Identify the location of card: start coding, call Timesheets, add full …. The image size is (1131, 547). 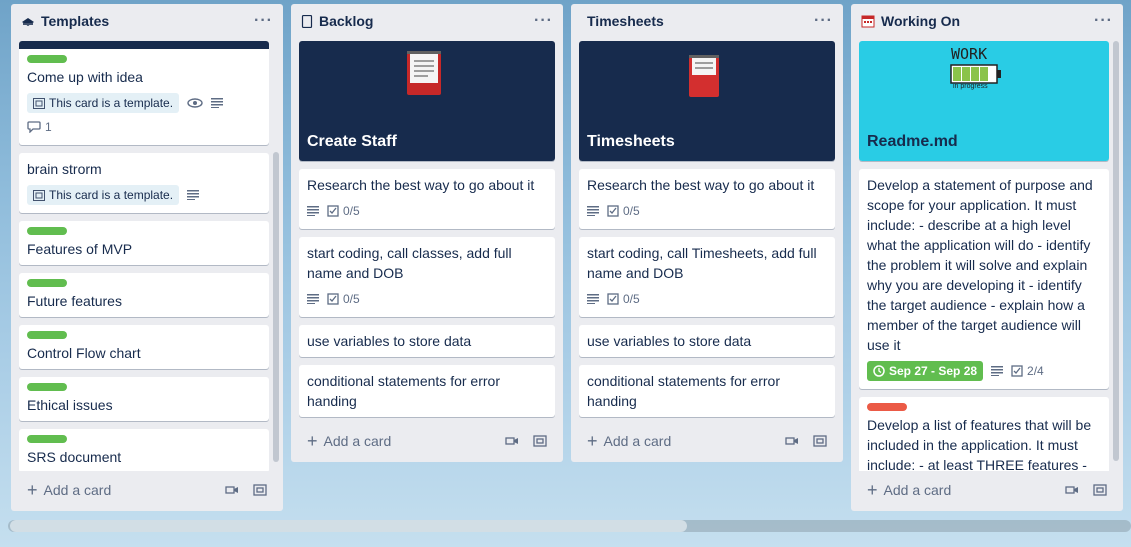
(707, 277).